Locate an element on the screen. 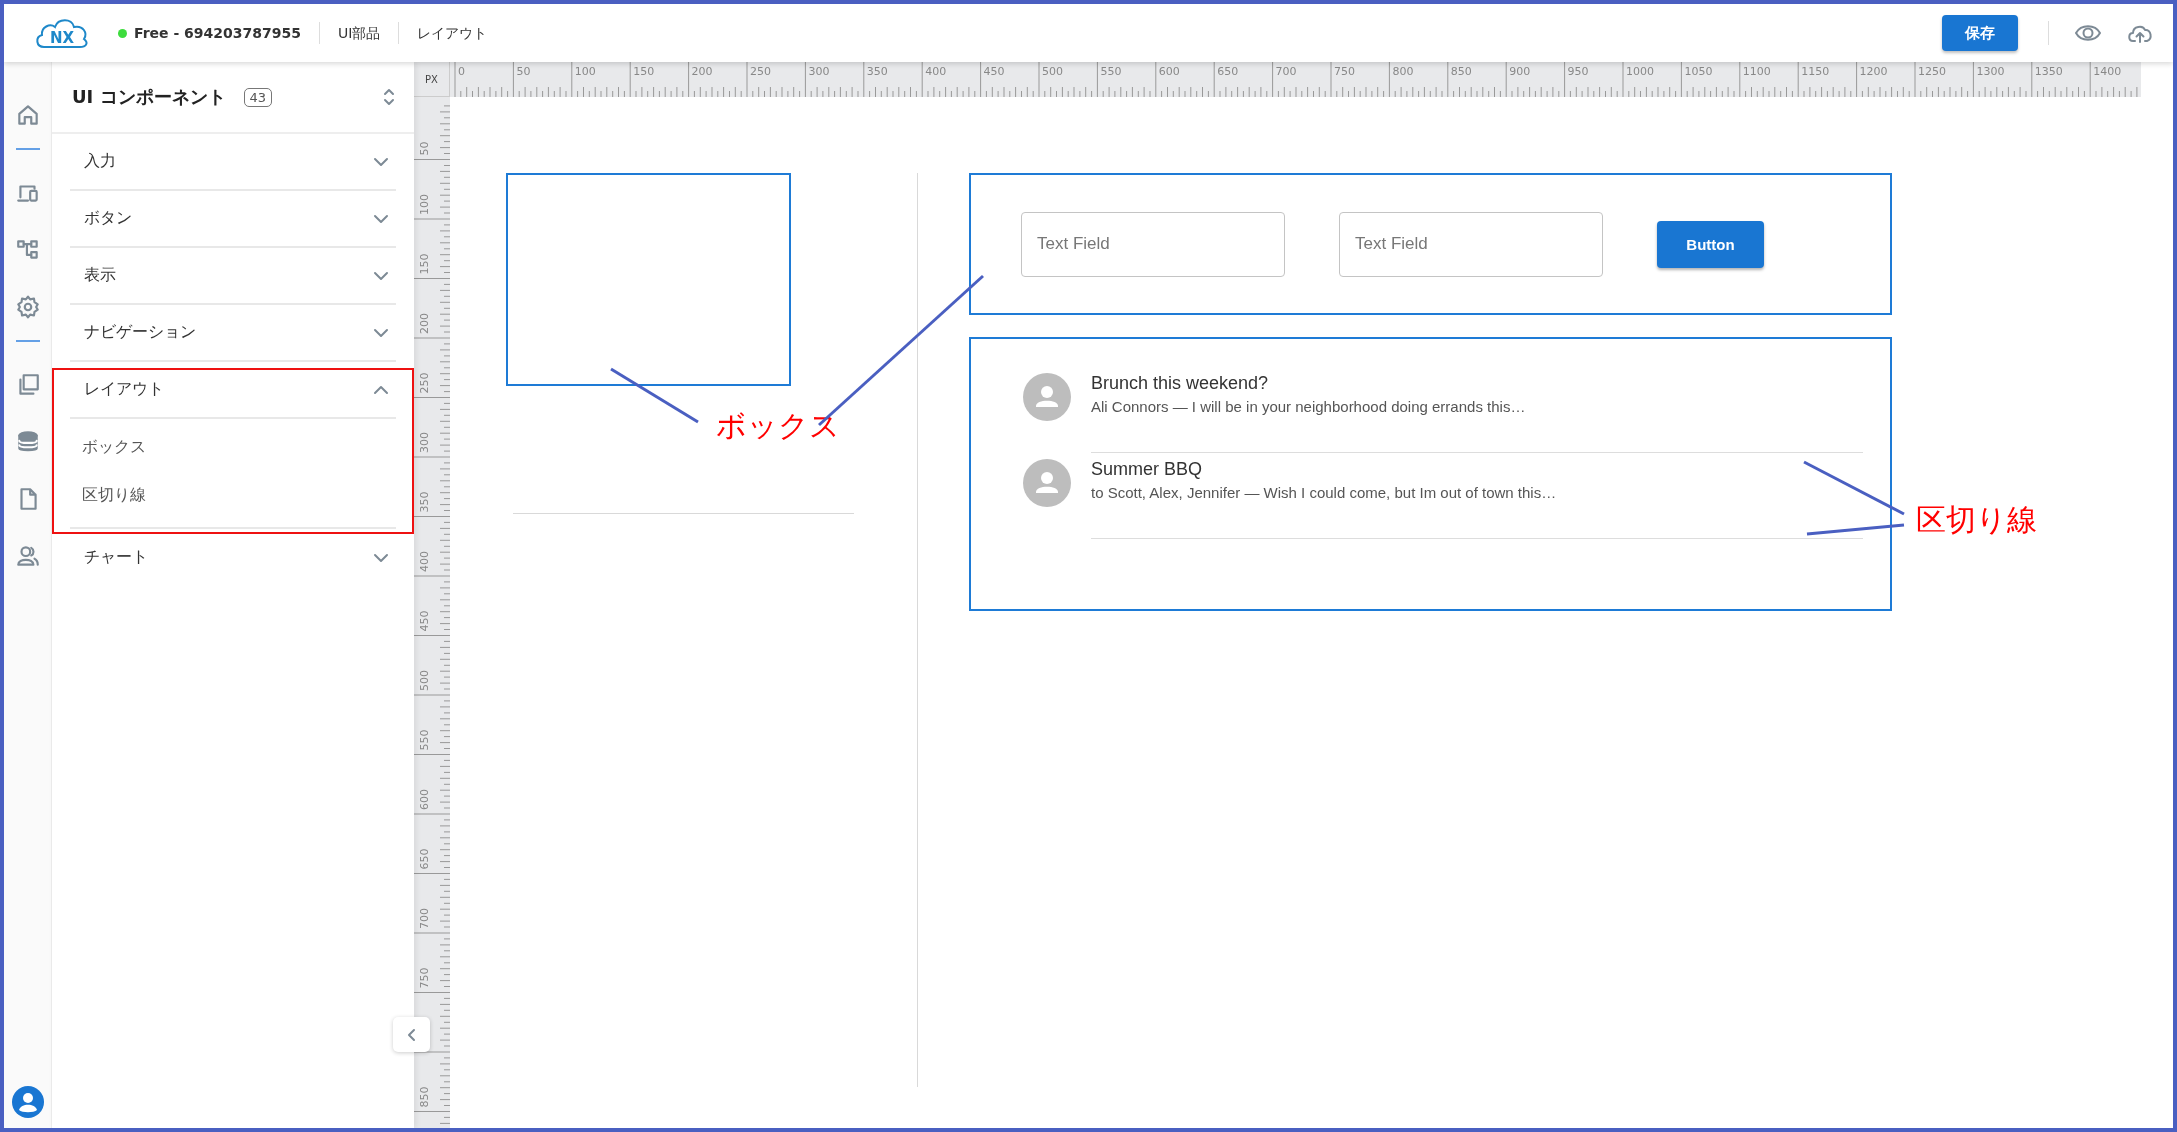  box-component is located at coordinates (648, 279).